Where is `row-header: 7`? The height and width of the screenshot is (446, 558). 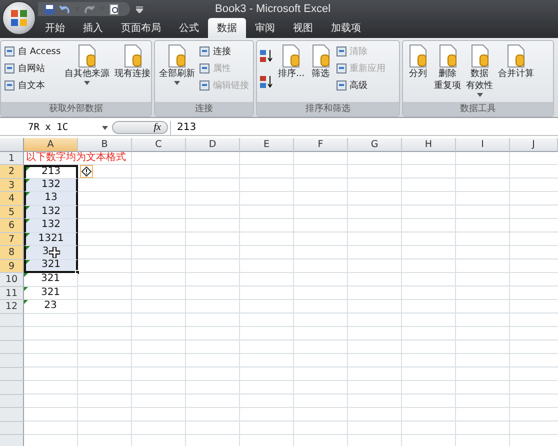 row-header: 7 is located at coordinates (12, 239).